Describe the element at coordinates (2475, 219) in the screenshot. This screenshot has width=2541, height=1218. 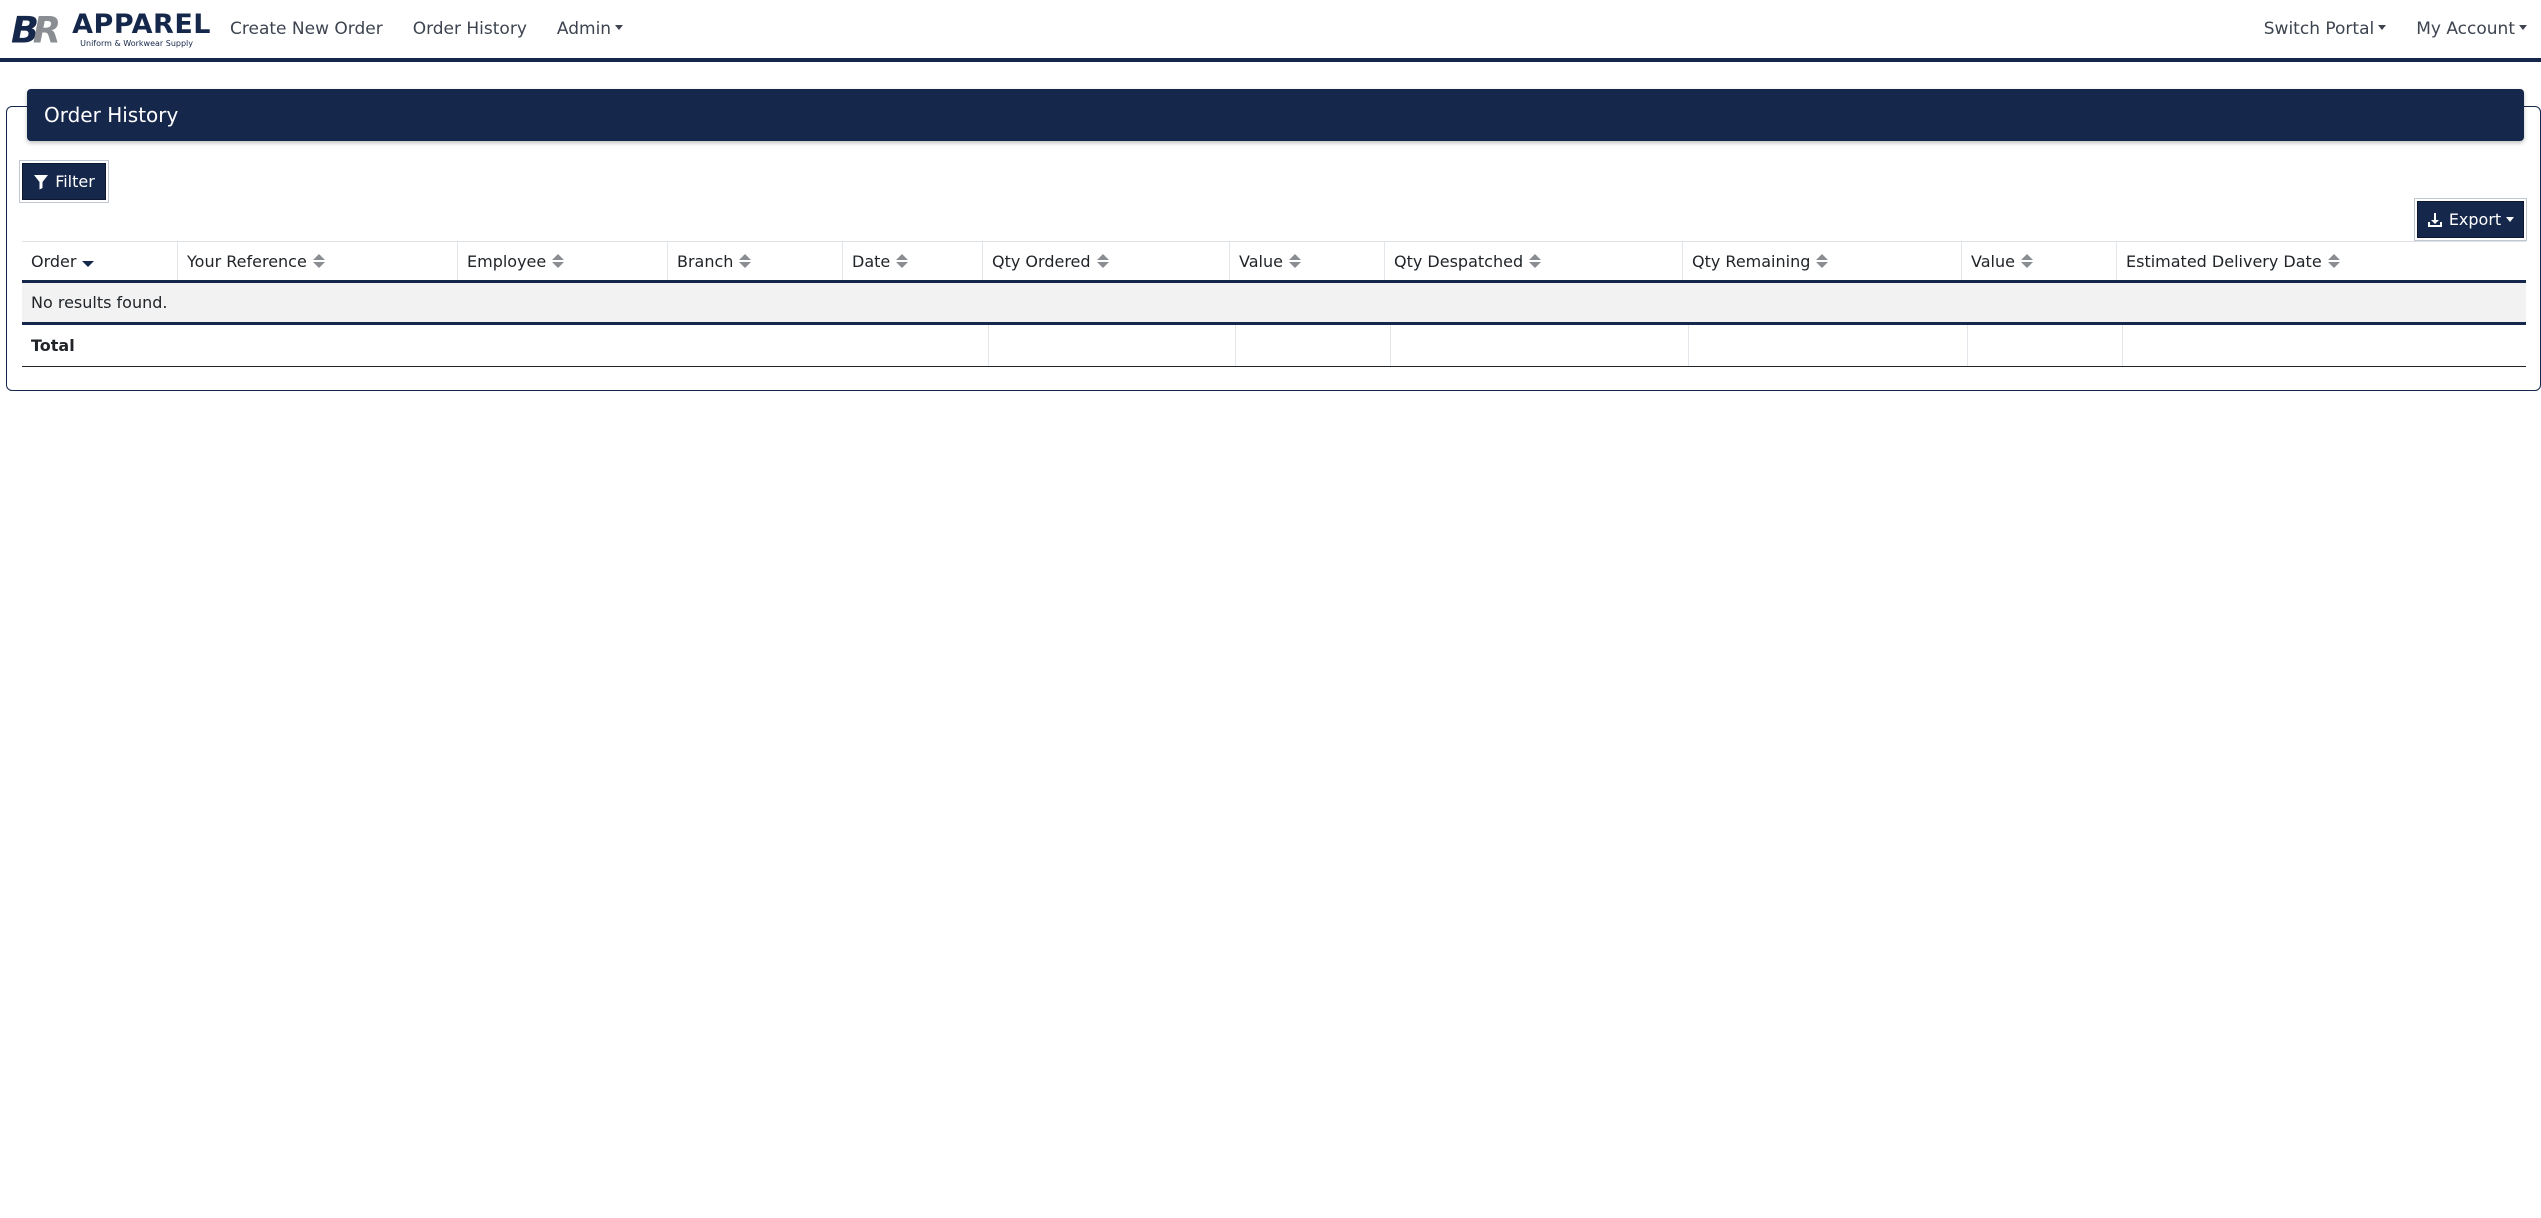
I see `export-button-label: Export` at that location.